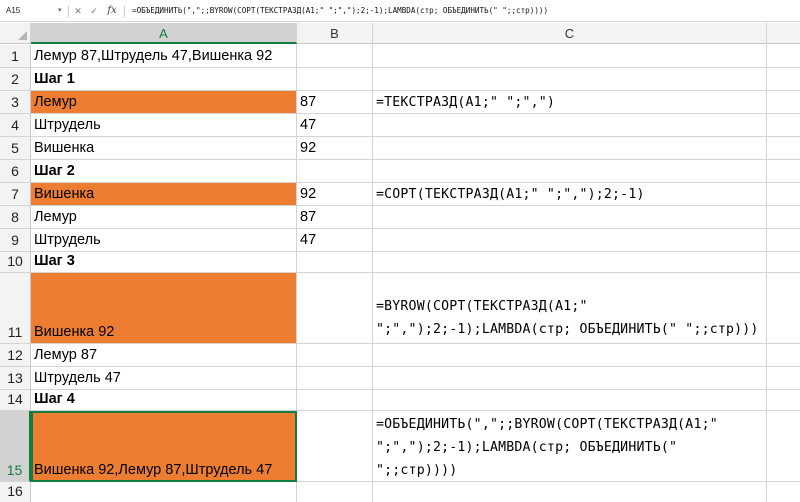 The image size is (800, 502). I want to click on row-header: 1, so click(15, 56).